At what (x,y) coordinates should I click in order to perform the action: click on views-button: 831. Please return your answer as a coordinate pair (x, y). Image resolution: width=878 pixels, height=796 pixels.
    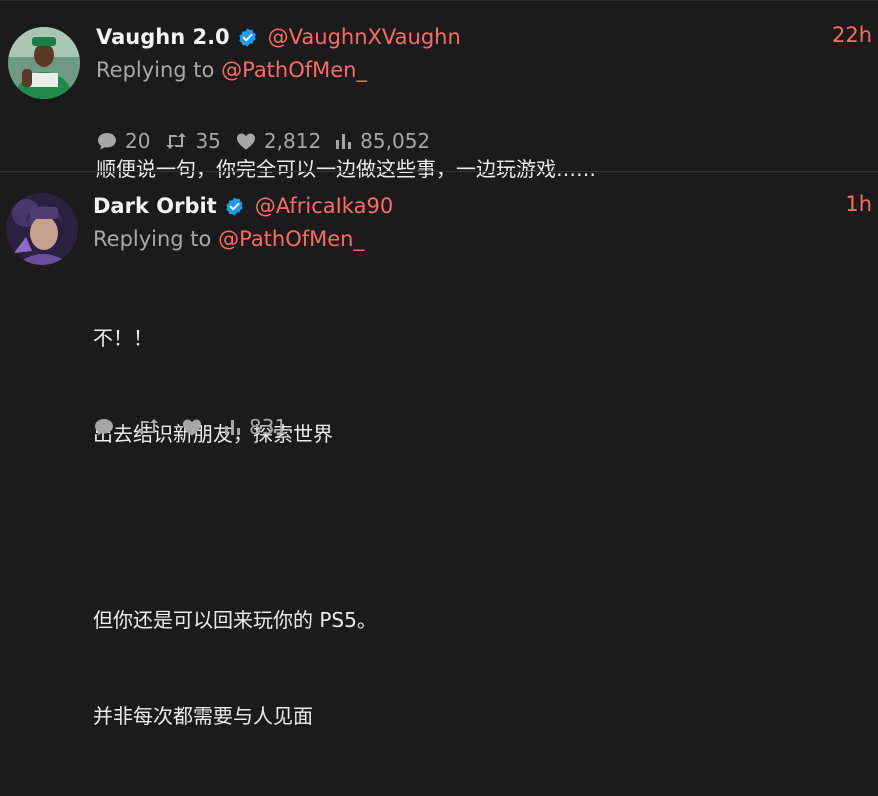
    Looking at the image, I should click on (255, 427).